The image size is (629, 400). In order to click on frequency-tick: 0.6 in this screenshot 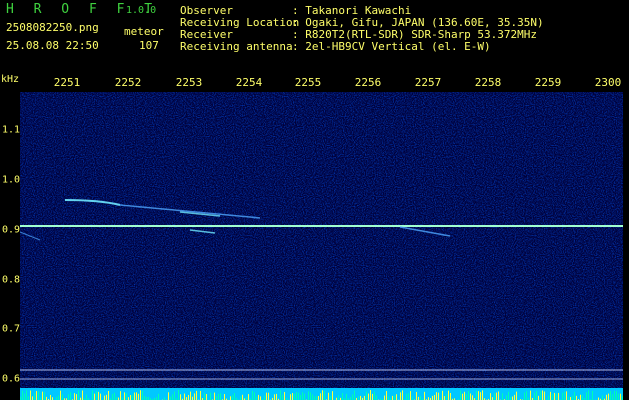, I will do `click(11, 379)`.